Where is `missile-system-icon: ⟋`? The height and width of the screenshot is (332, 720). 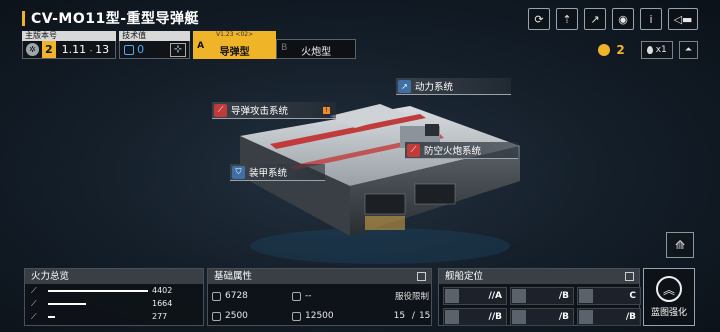 missile-system-icon: ⟋ is located at coordinates (220, 110).